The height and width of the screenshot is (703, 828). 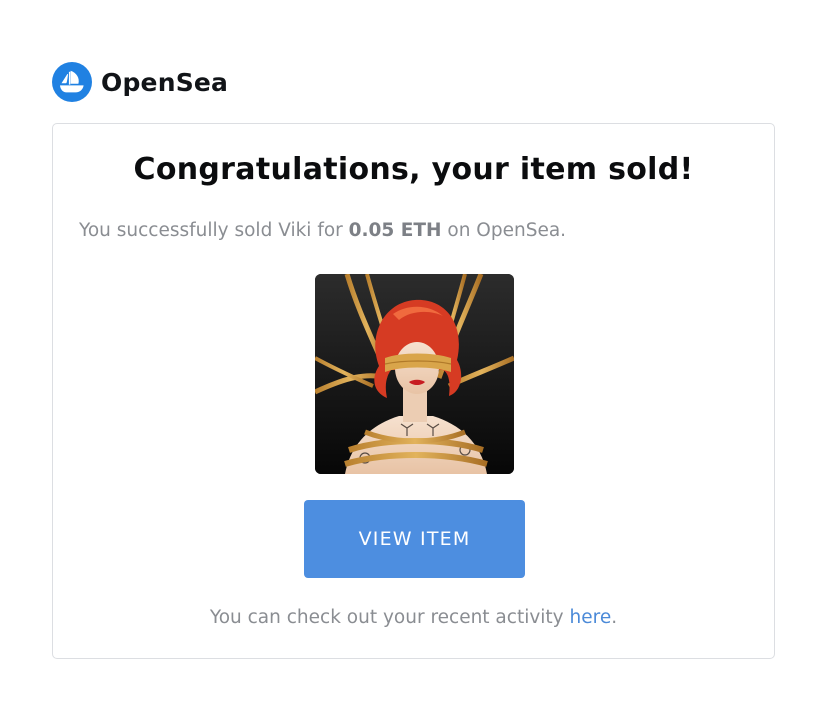 I want to click on nft-artwork-image, so click(x=414, y=374).